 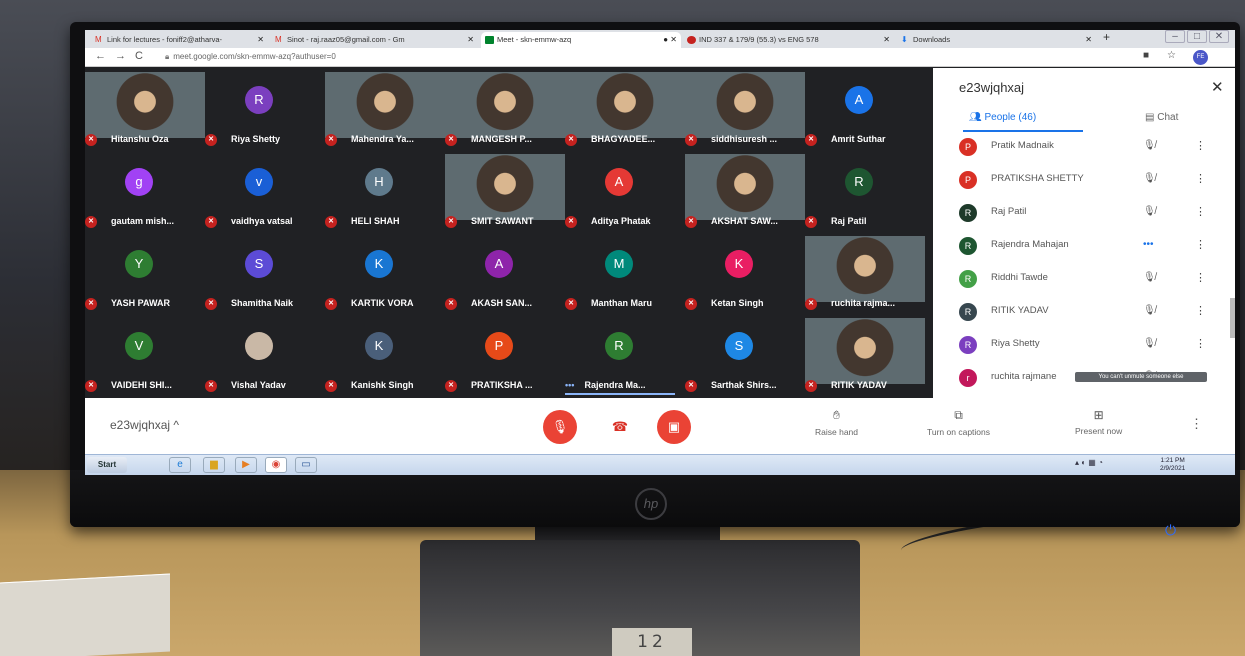 I want to click on participant-tile: K ✕ Kanishk Singh, so click(x=385, y=358).